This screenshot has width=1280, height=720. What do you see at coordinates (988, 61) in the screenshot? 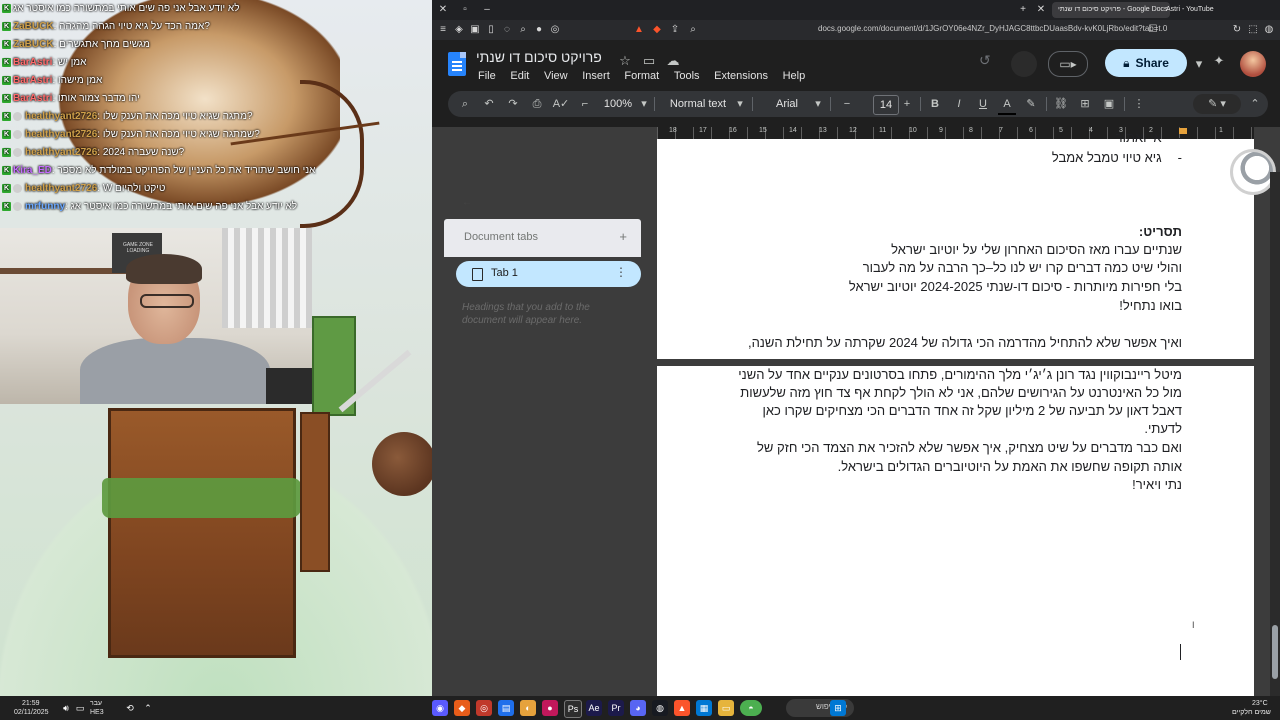
I see `version-history-icon: ↺` at bounding box center [988, 61].